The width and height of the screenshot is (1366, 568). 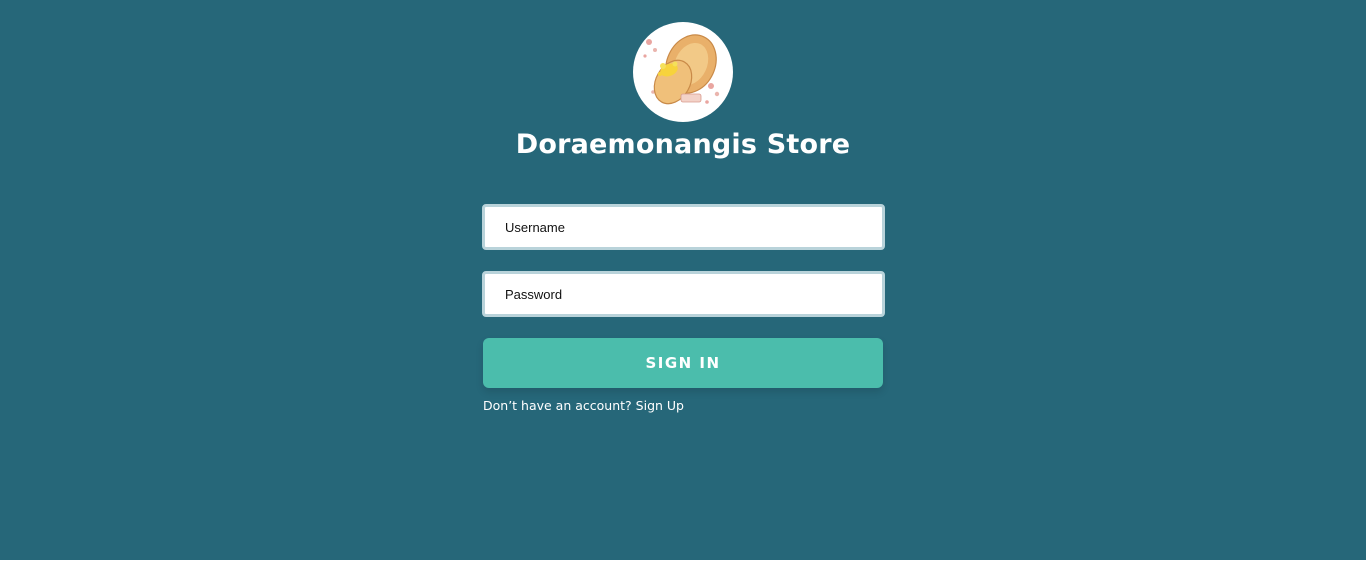 What do you see at coordinates (683, 227) in the screenshot?
I see `username-input` at bounding box center [683, 227].